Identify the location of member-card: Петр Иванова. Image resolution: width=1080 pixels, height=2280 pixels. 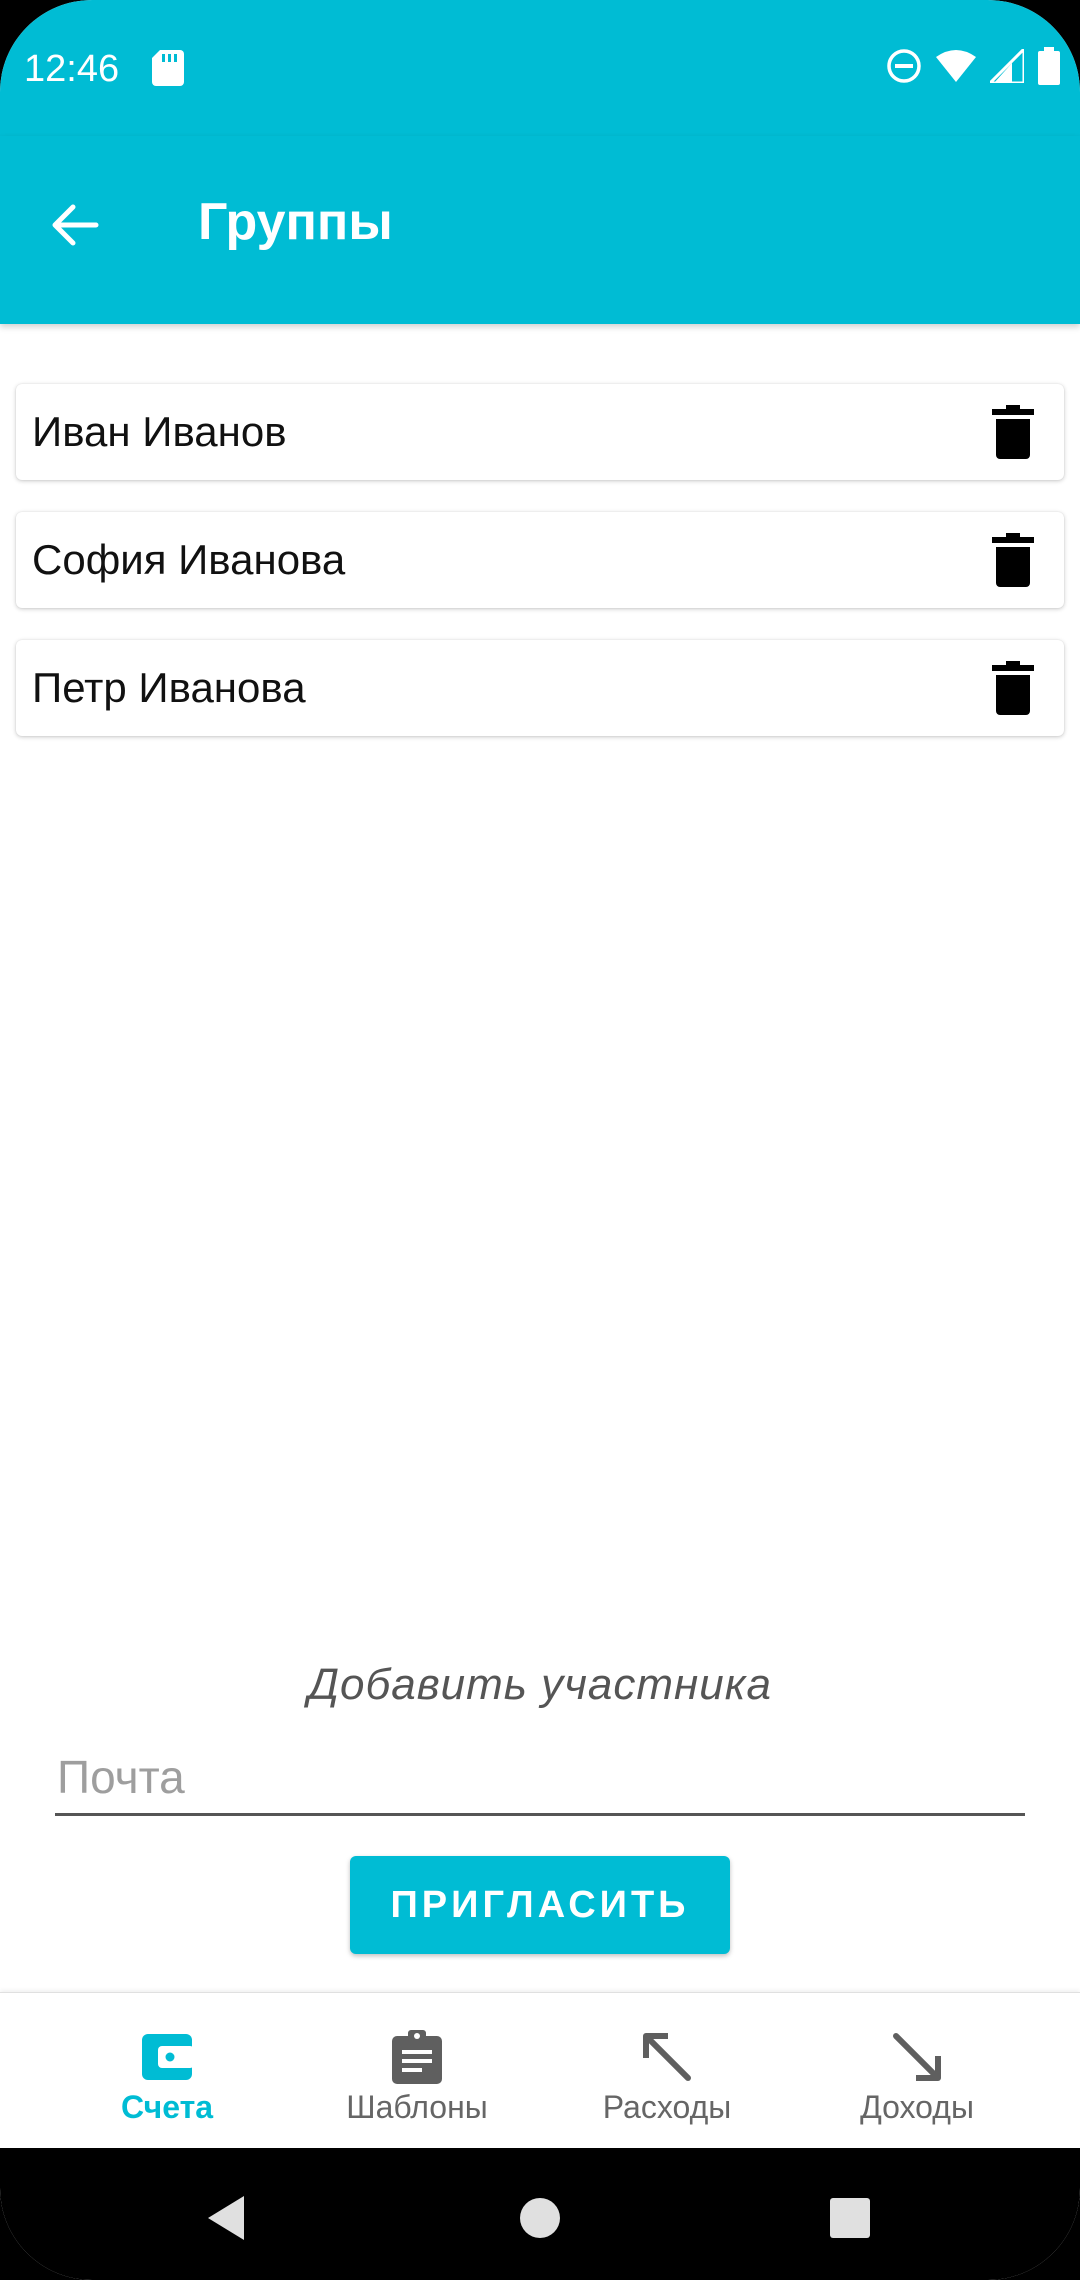
(540, 688).